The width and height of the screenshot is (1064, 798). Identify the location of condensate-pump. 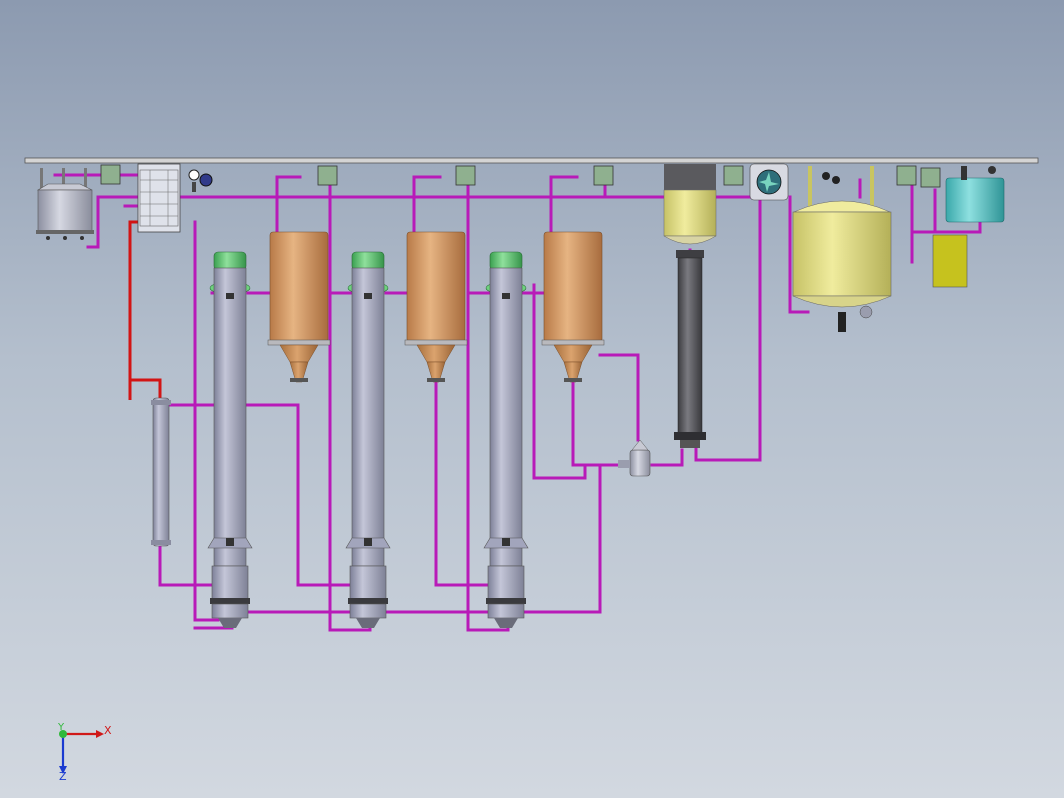
(769, 182).